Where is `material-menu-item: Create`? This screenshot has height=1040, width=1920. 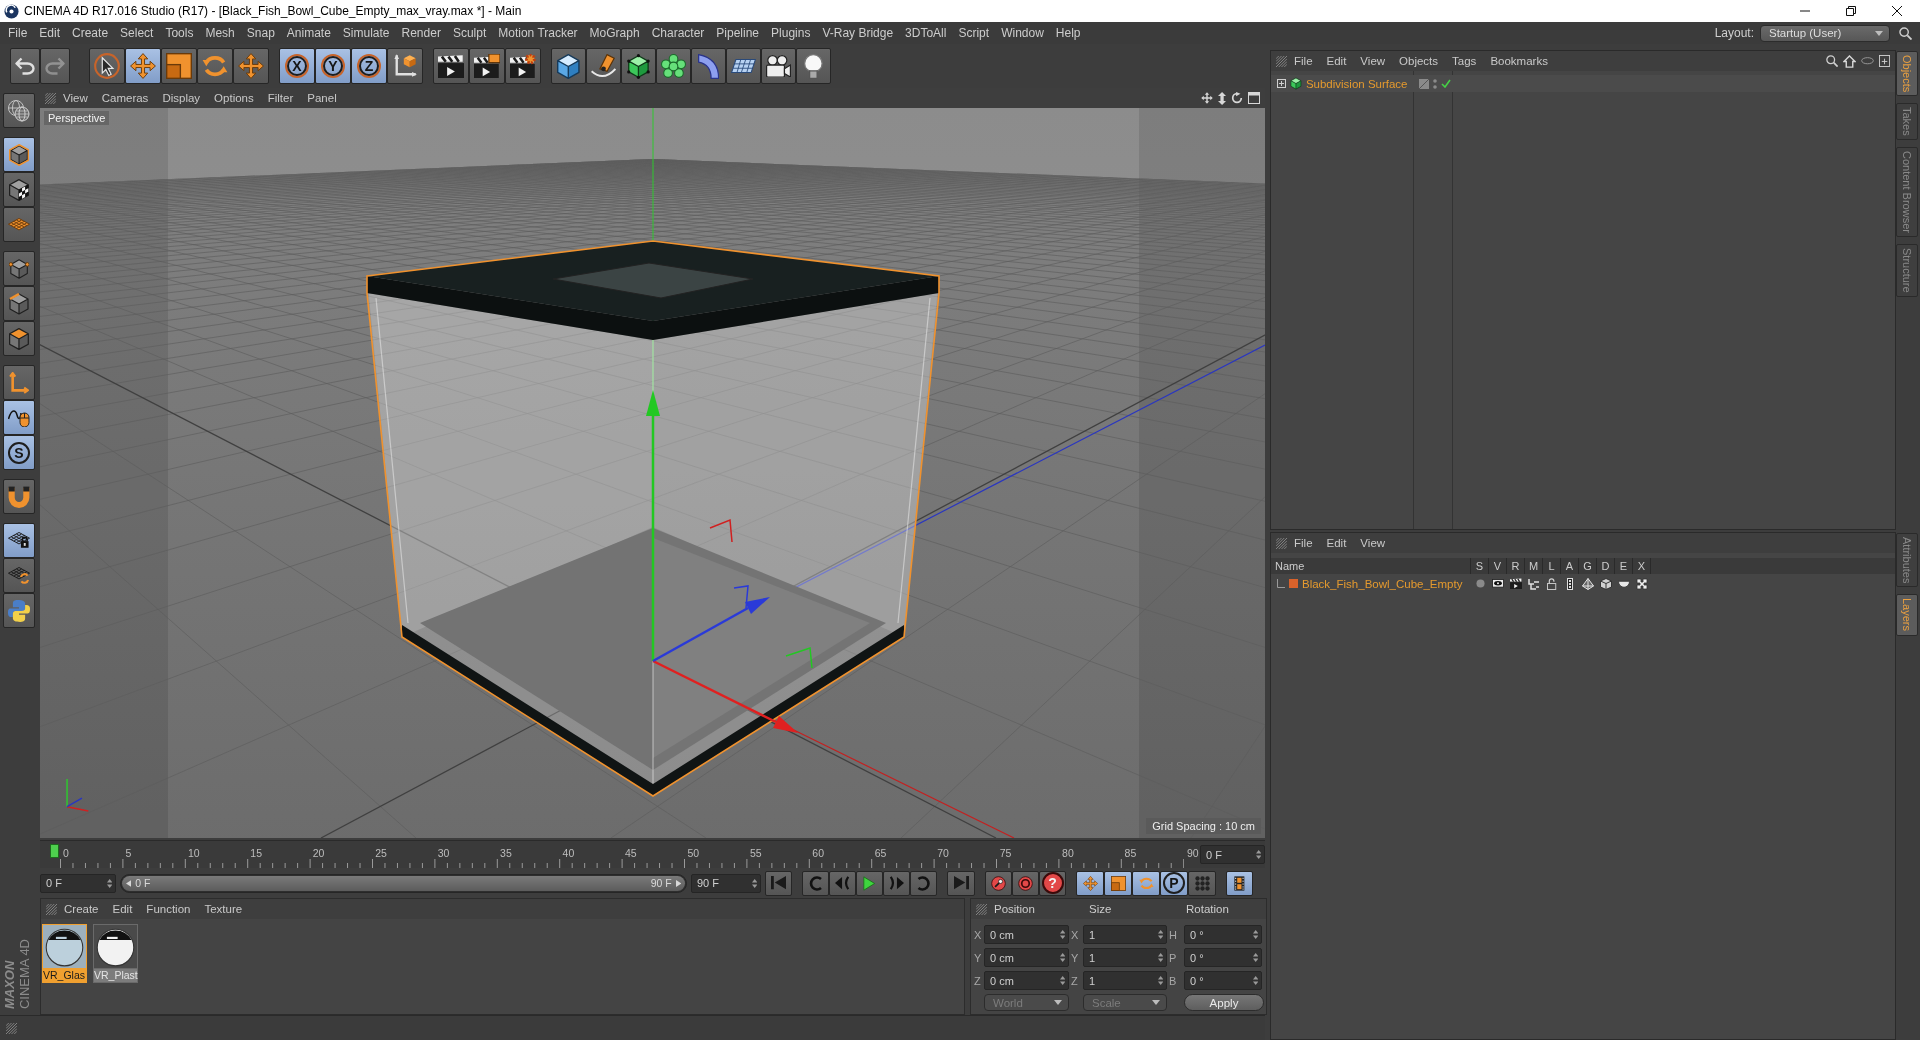
material-menu-item: Create is located at coordinates (81, 909).